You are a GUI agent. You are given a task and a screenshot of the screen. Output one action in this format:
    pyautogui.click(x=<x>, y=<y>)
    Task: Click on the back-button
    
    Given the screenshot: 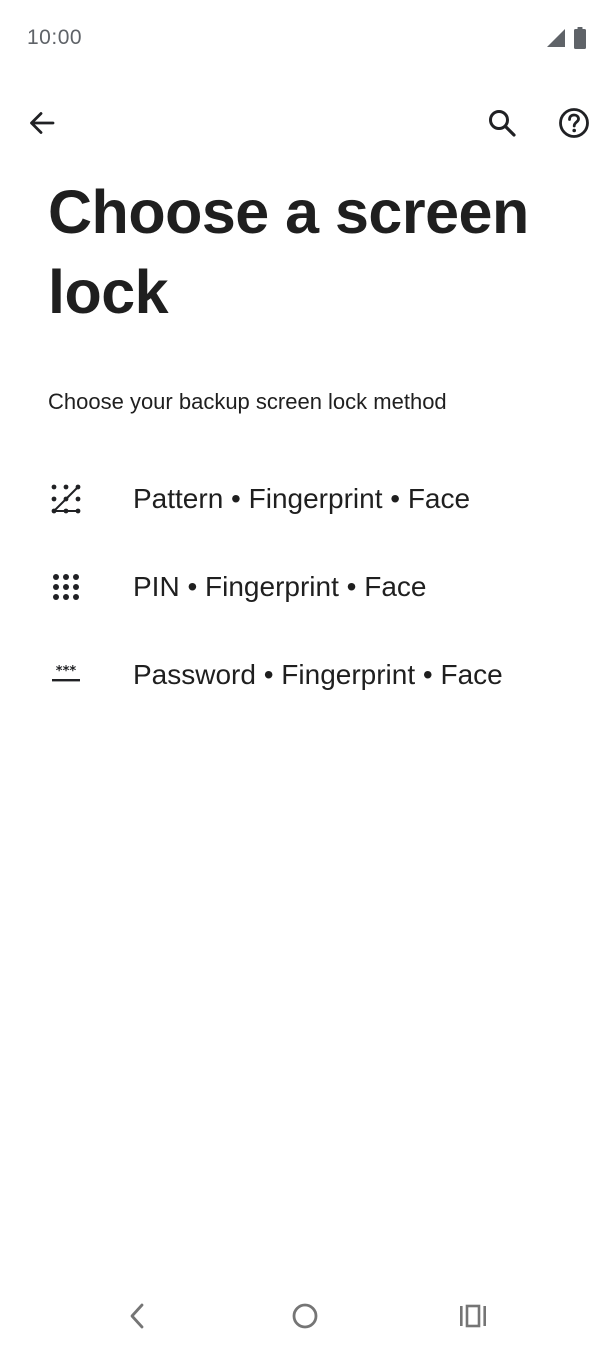 What is the action you would take?
    pyautogui.click(x=42, y=125)
    